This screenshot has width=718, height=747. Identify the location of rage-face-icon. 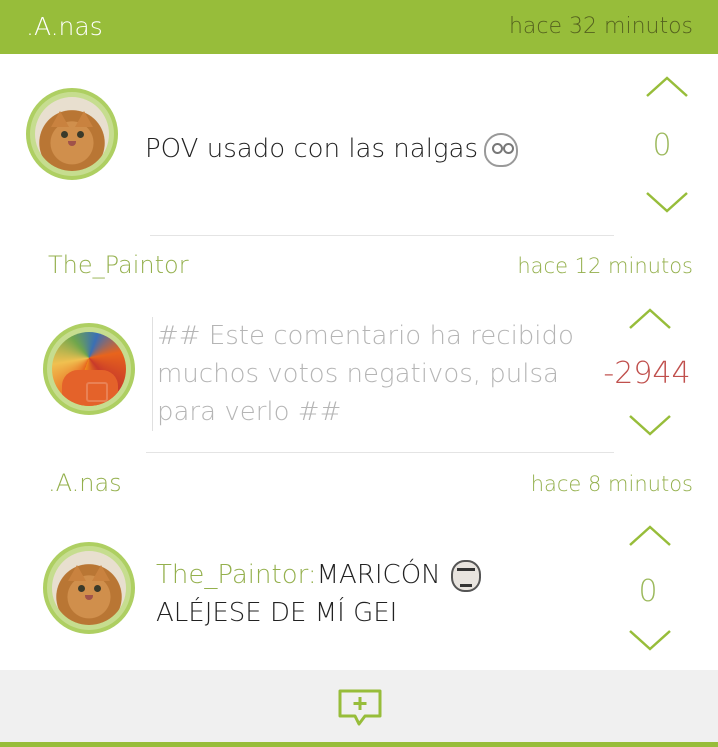
(465, 575).